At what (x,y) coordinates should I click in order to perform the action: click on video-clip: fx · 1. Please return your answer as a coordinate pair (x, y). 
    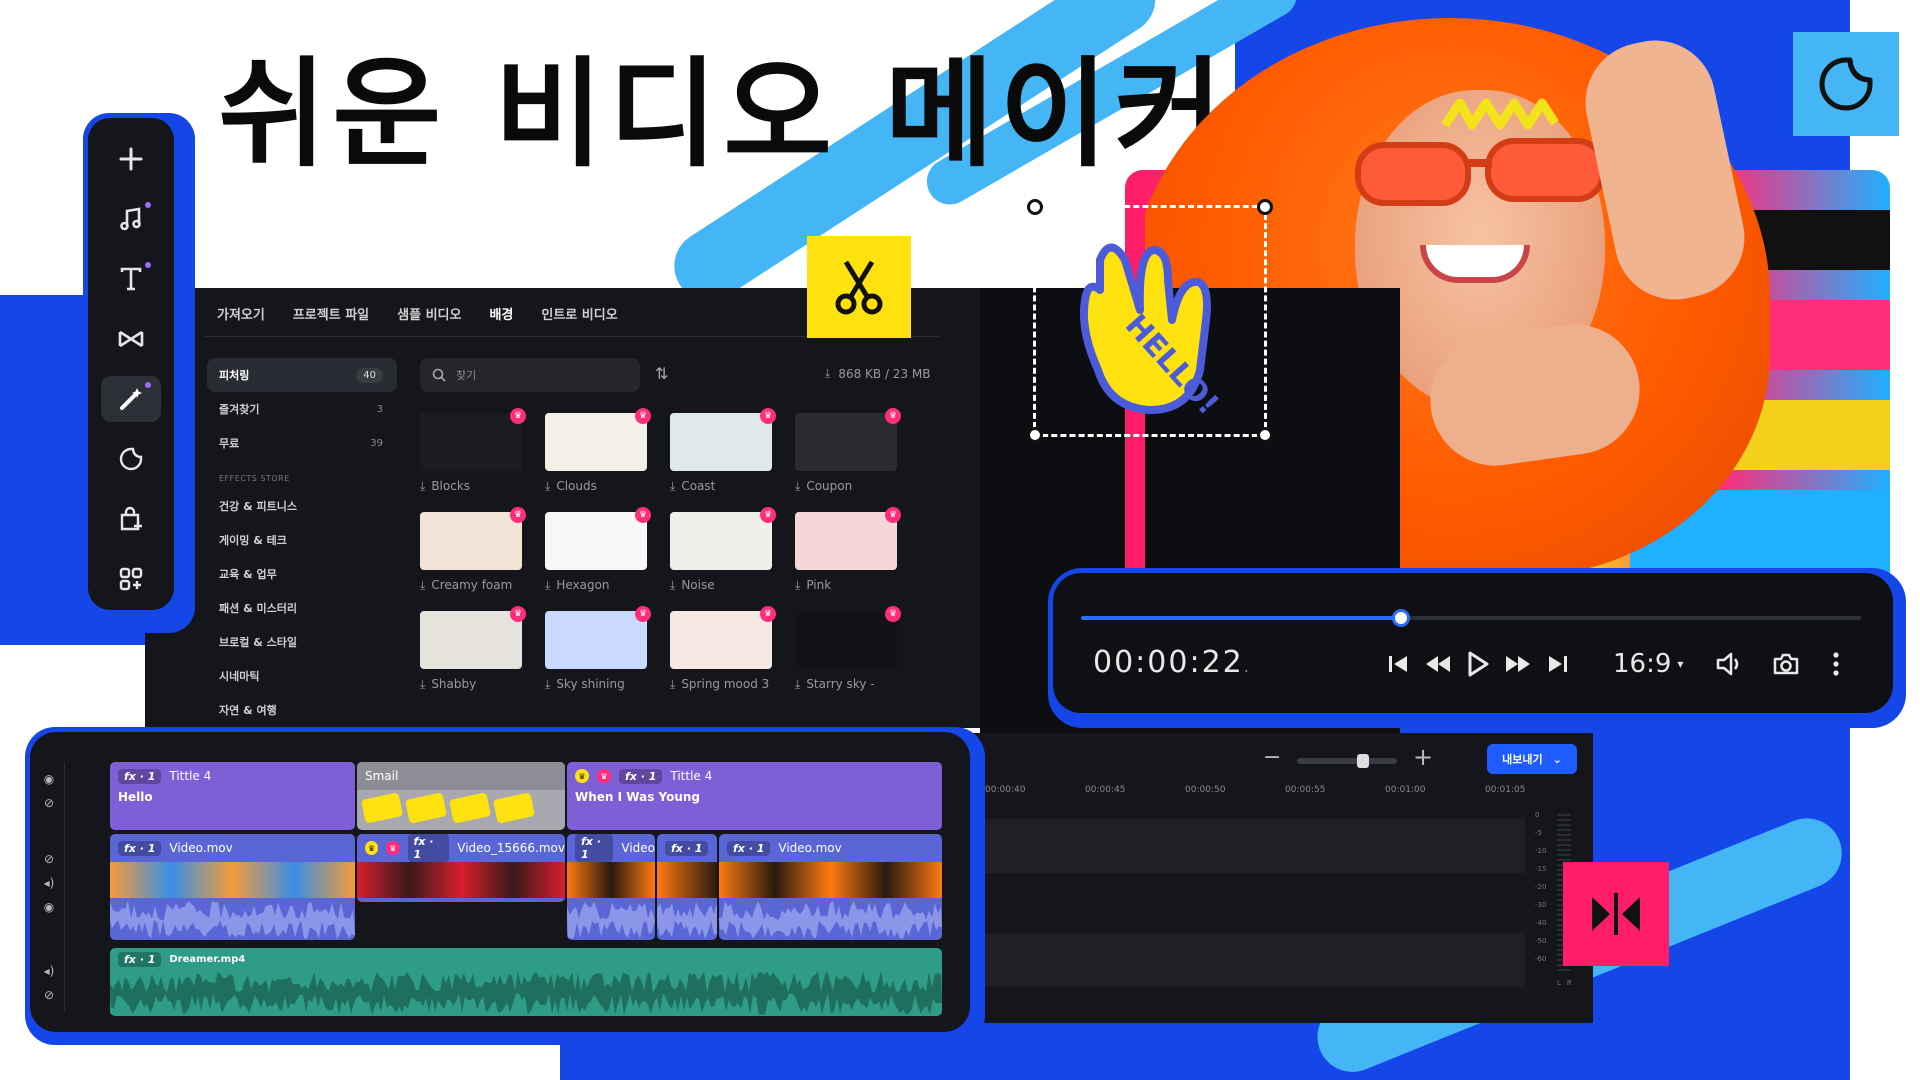
    Looking at the image, I should click on (687, 887).